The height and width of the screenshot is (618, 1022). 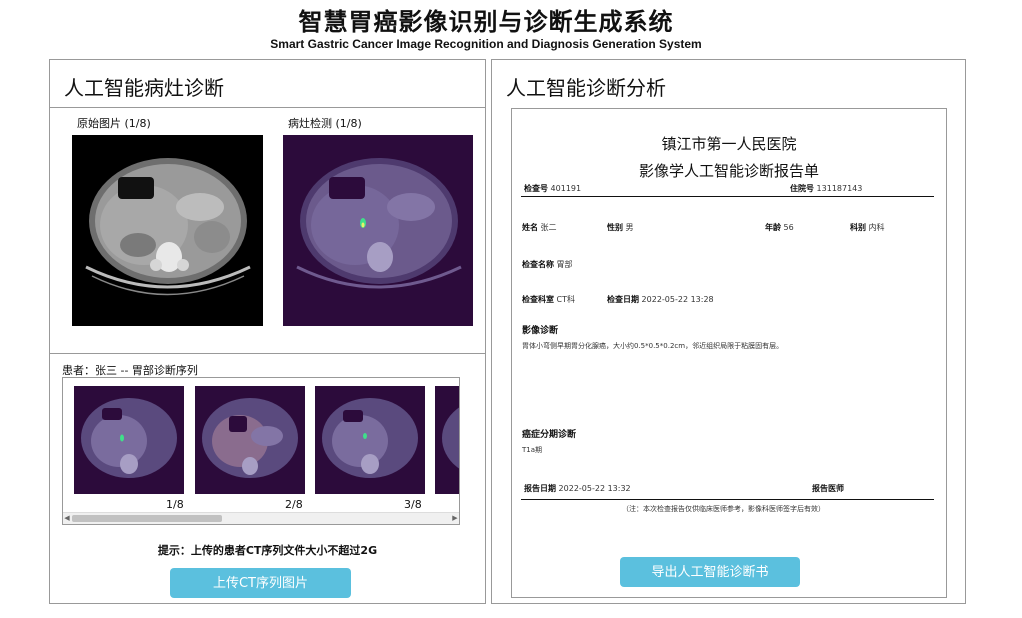 I want to click on original-image-caption: 原始图片 (1/8), so click(x=114, y=123).